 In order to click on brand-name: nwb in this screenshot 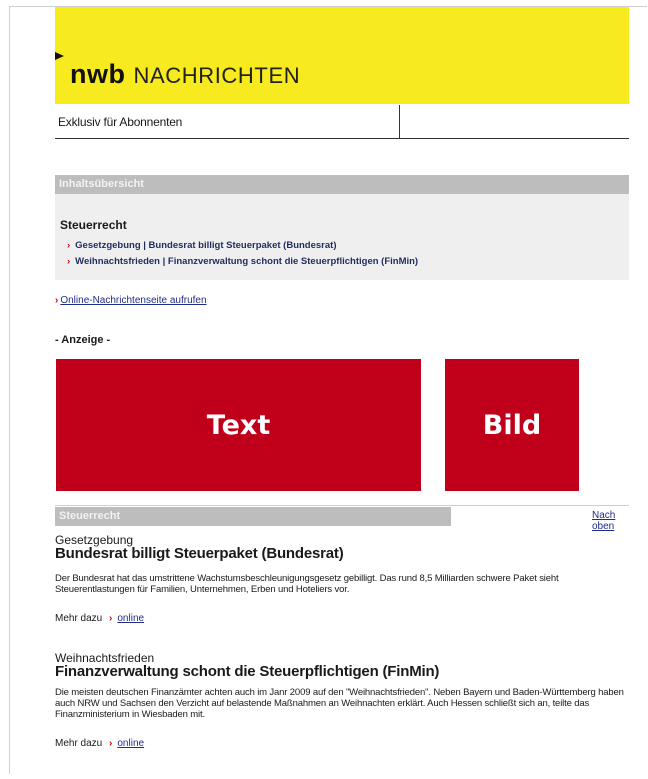, I will do `click(98, 74)`.